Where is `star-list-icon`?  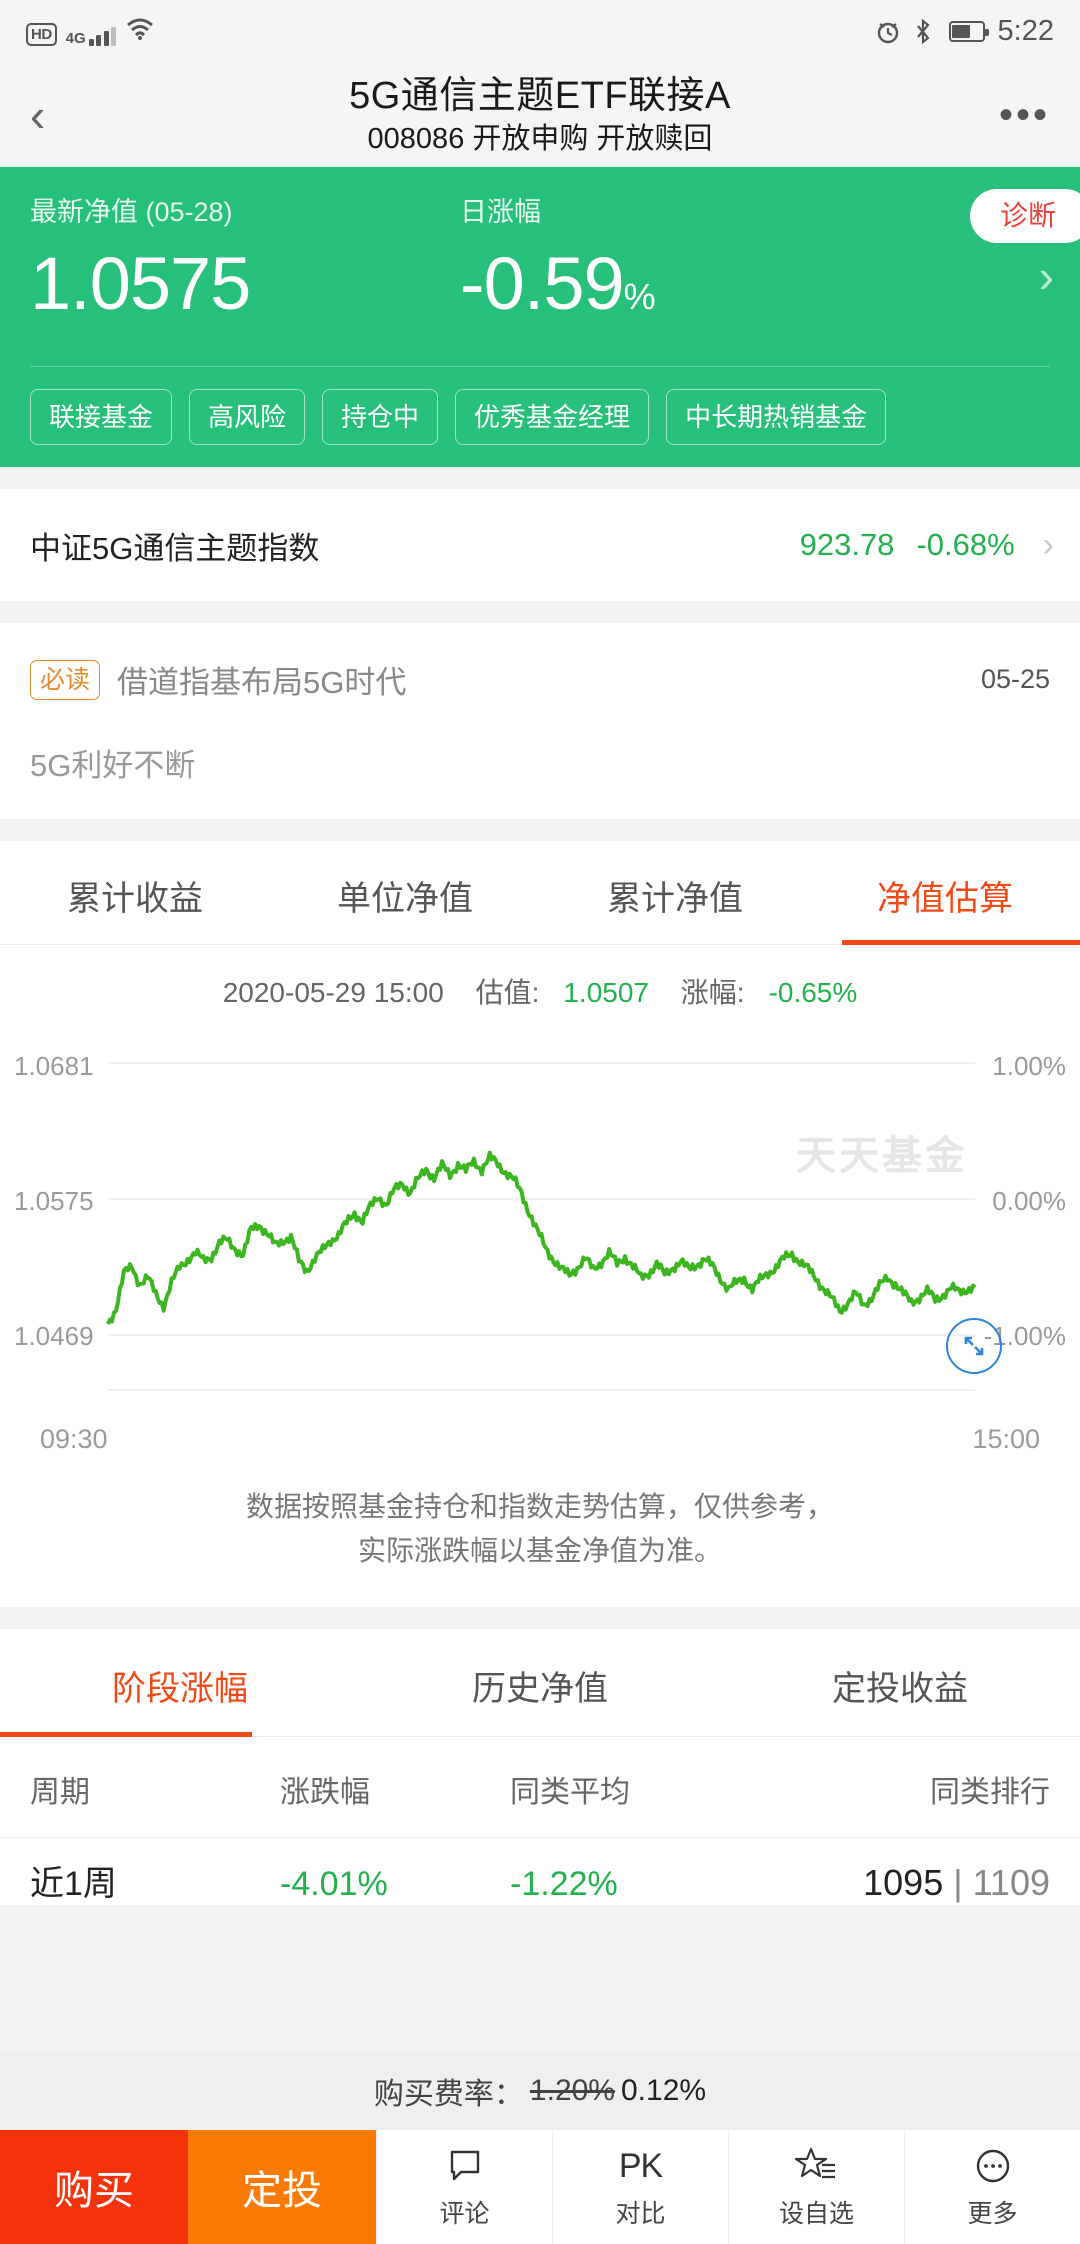 star-list-icon is located at coordinates (816, 2166).